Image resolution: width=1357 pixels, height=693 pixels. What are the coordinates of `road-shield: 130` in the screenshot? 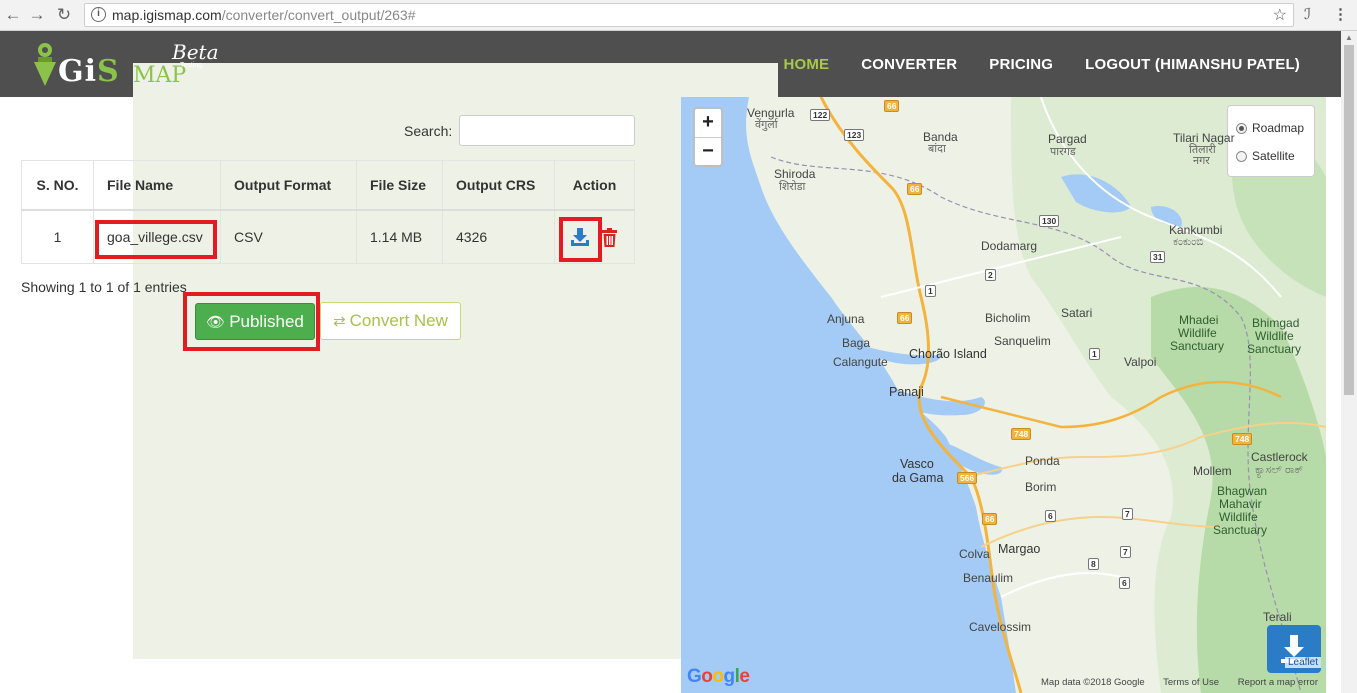 It's located at (1049, 221).